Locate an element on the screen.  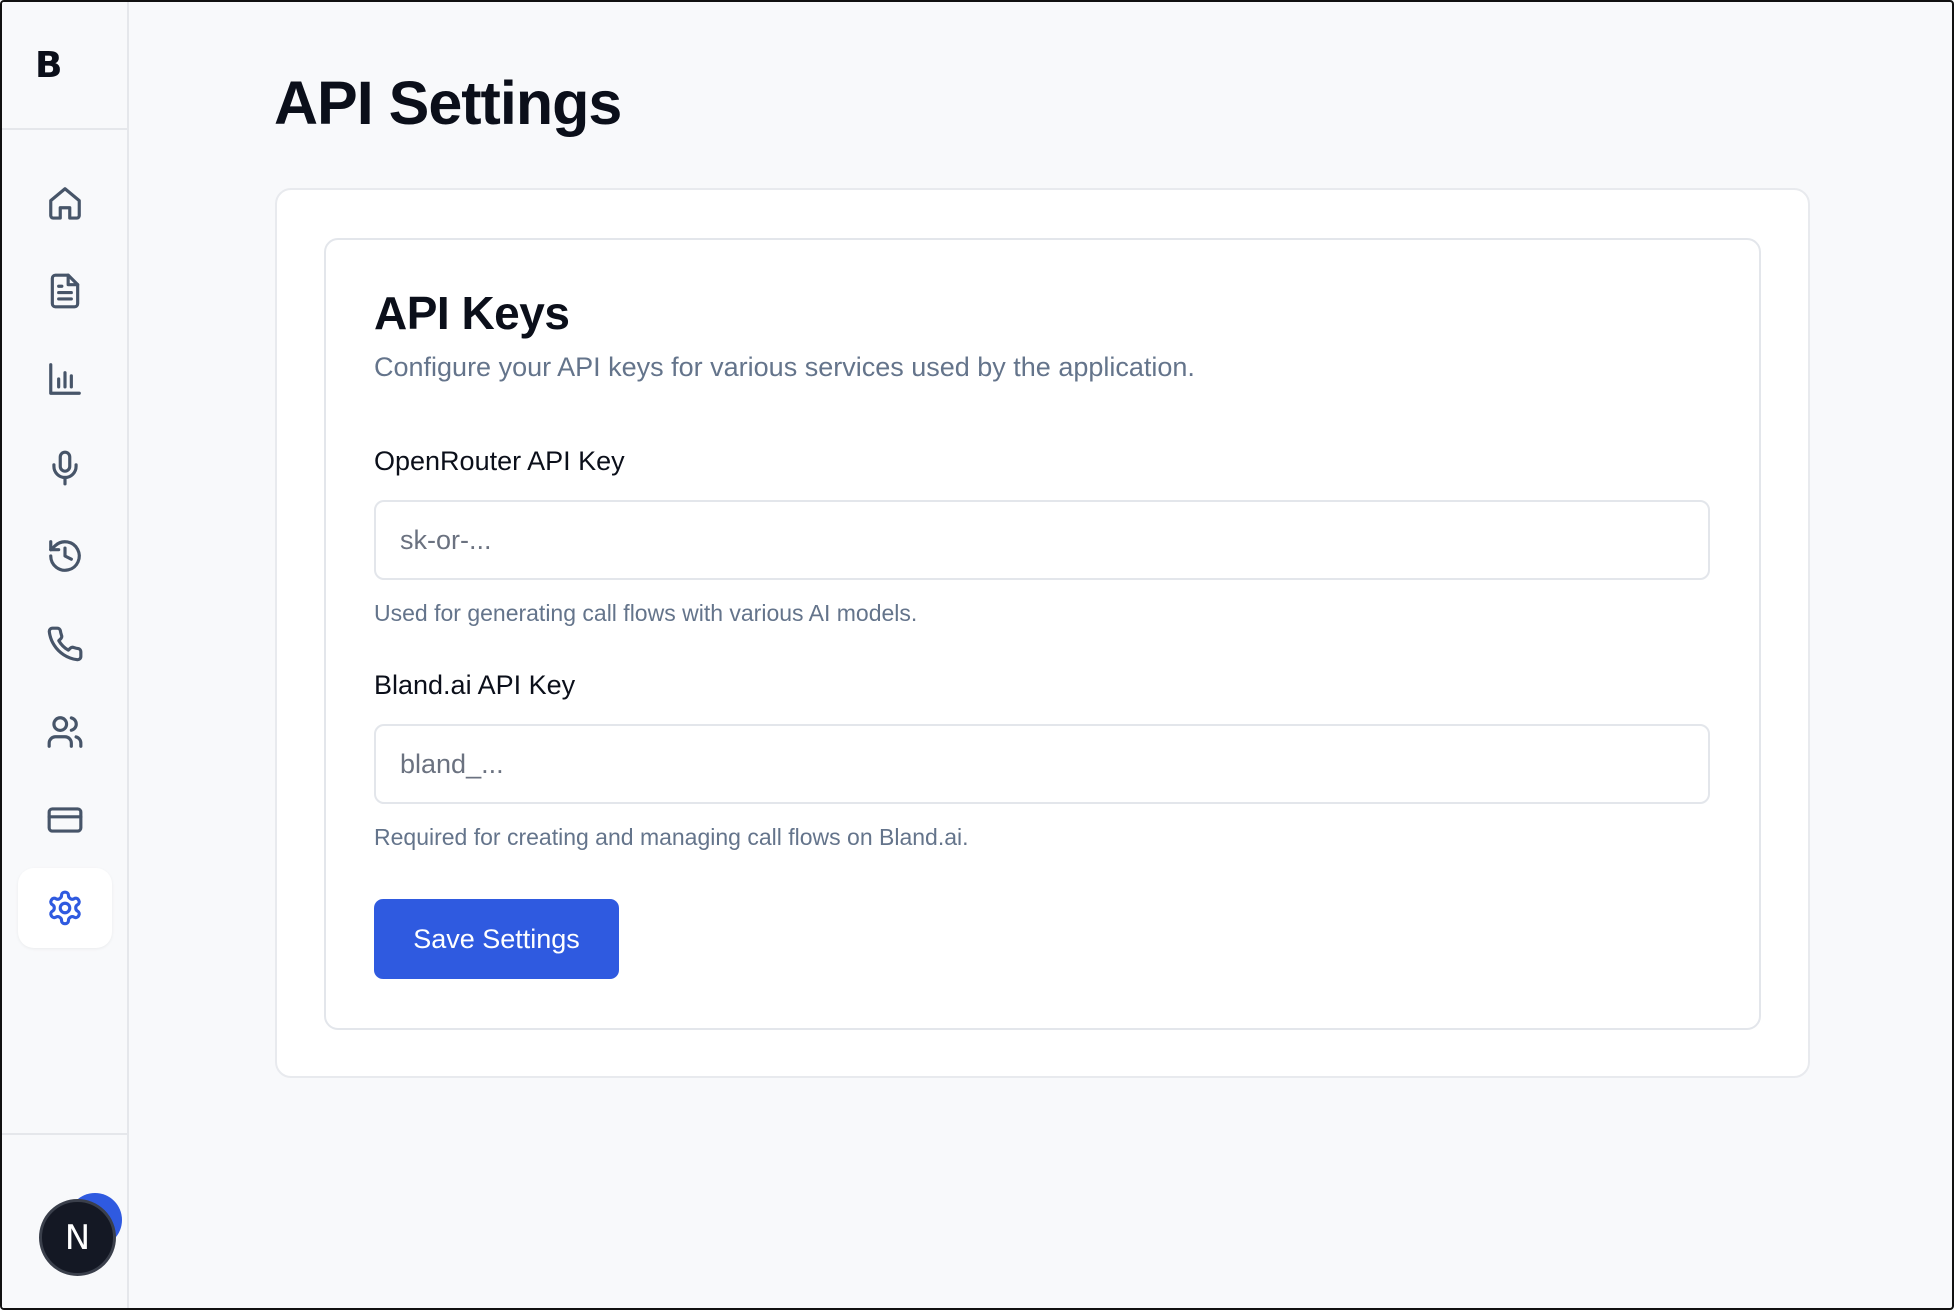
logo-area: B is located at coordinates (64, 66).